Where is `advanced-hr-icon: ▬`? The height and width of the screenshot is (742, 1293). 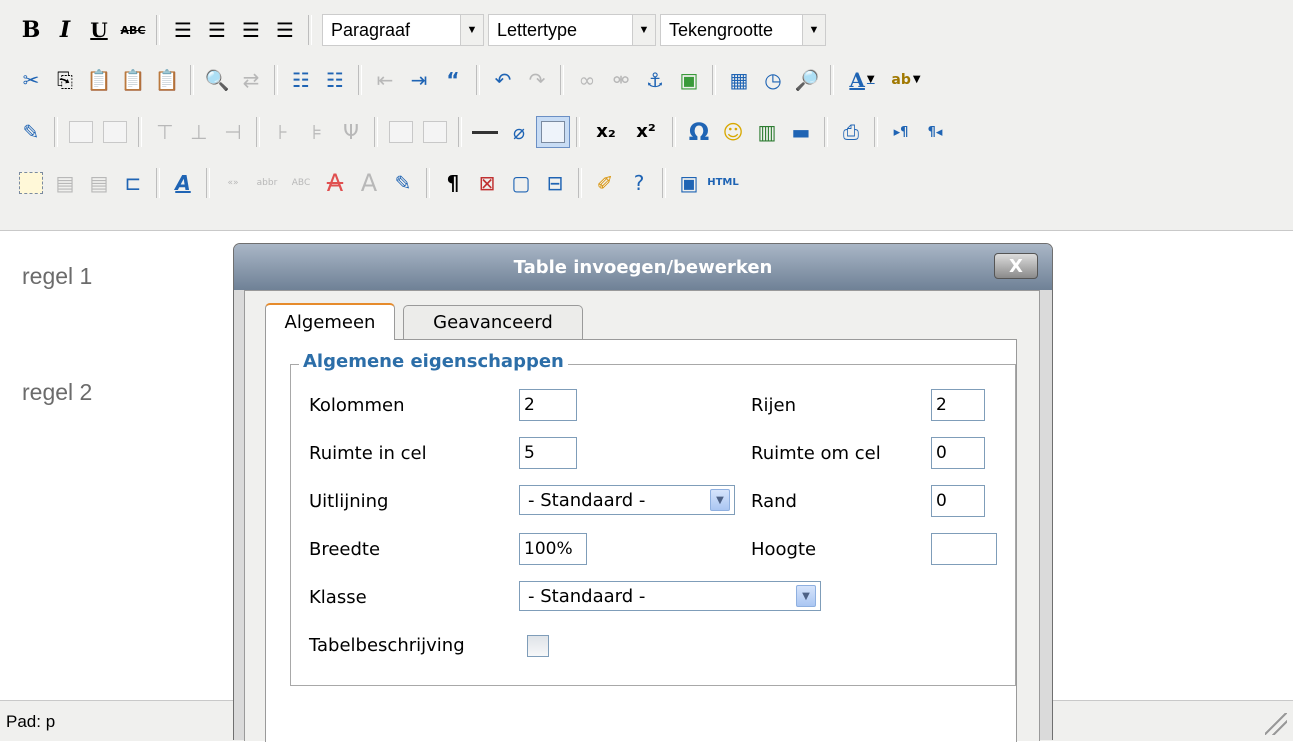
advanced-hr-icon: ▬ is located at coordinates (801, 132).